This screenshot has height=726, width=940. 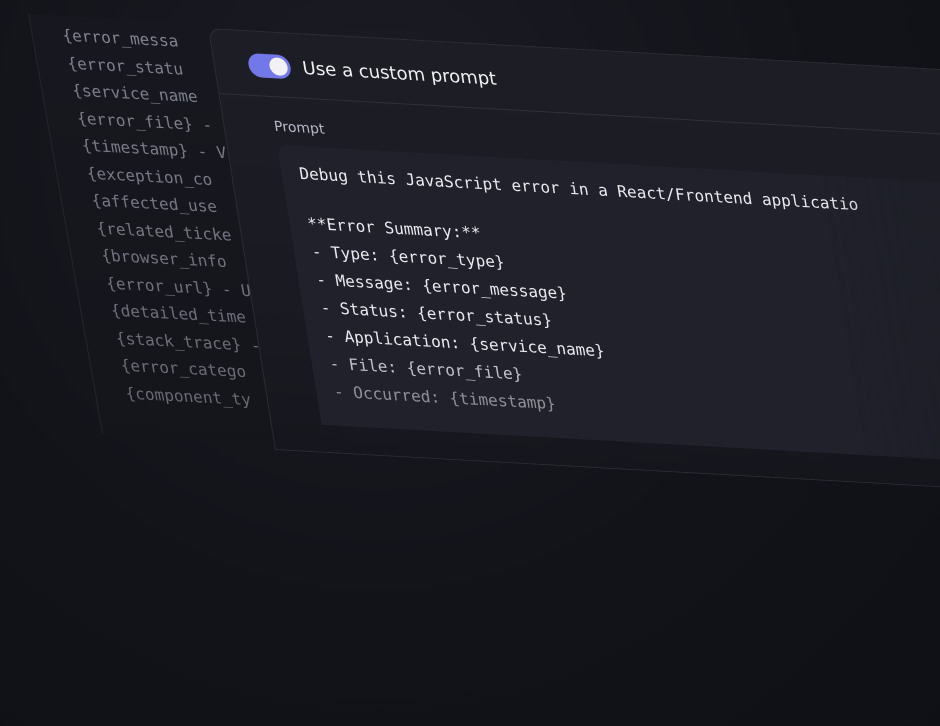 What do you see at coordinates (299, 129) in the screenshot?
I see `field-label: Prompt` at bounding box center [299, 129].